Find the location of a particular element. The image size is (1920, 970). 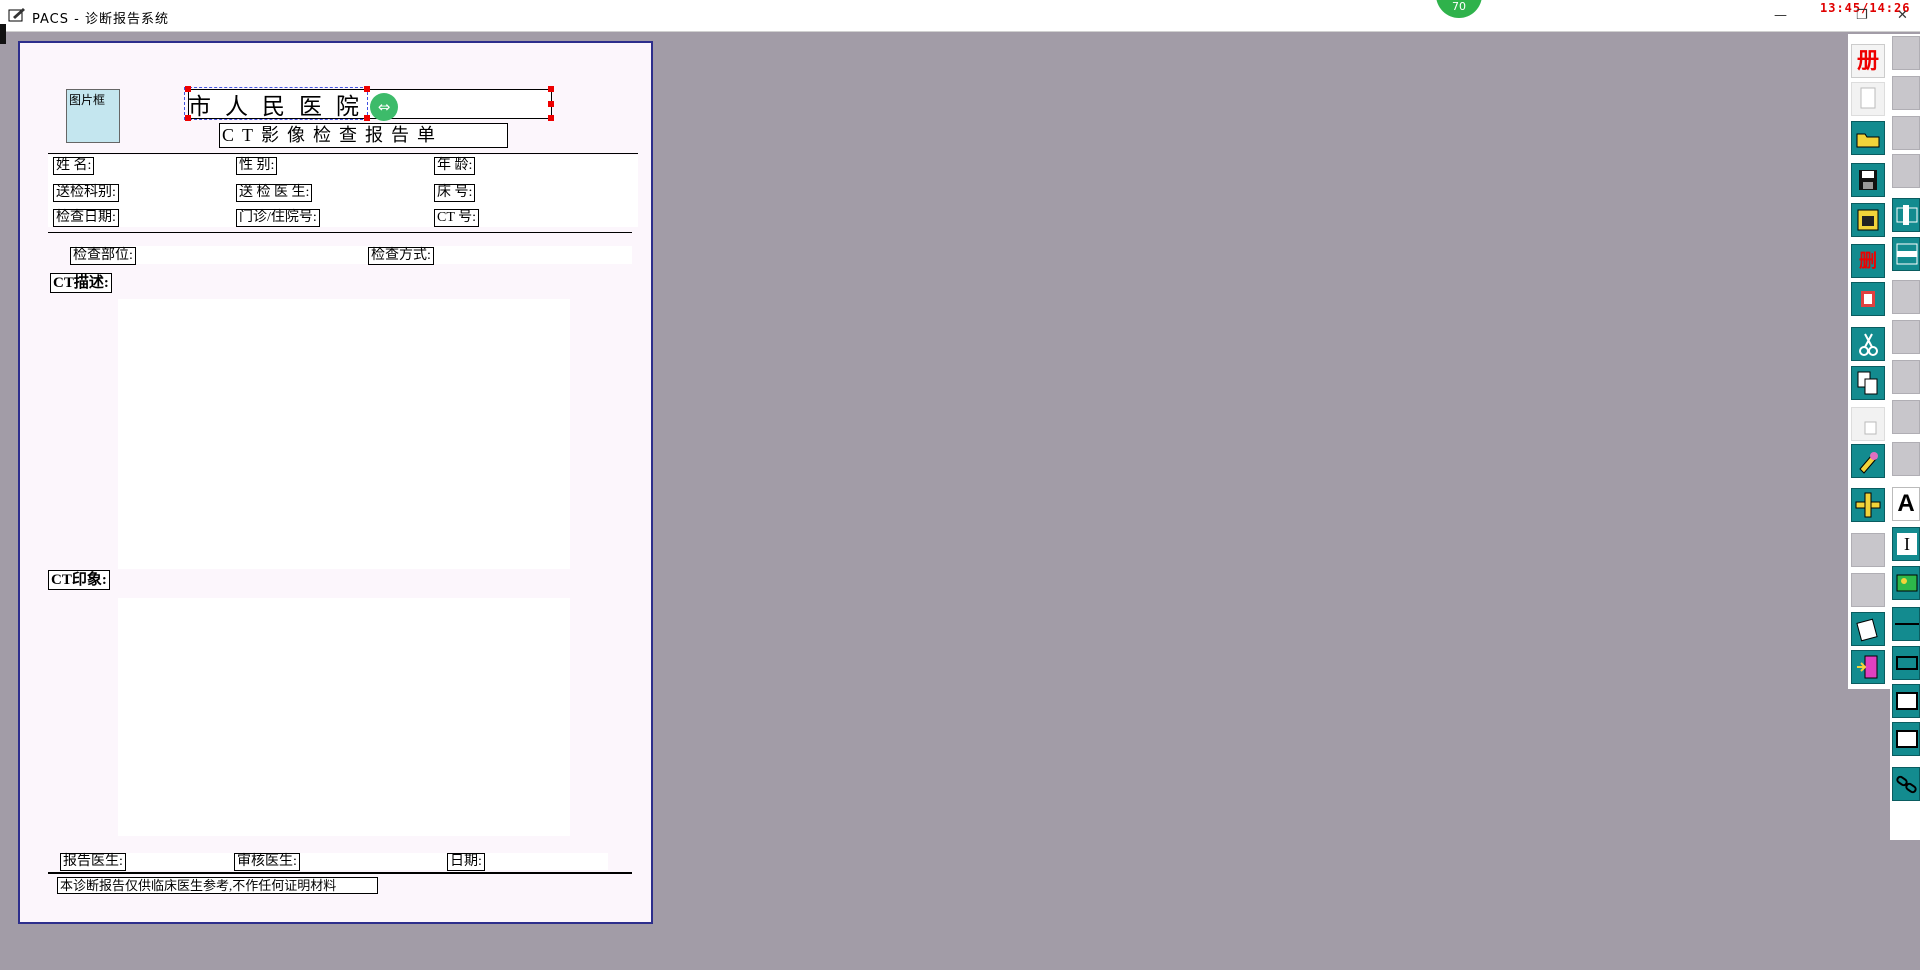

line-icon is located at coordinates (1907, 624).